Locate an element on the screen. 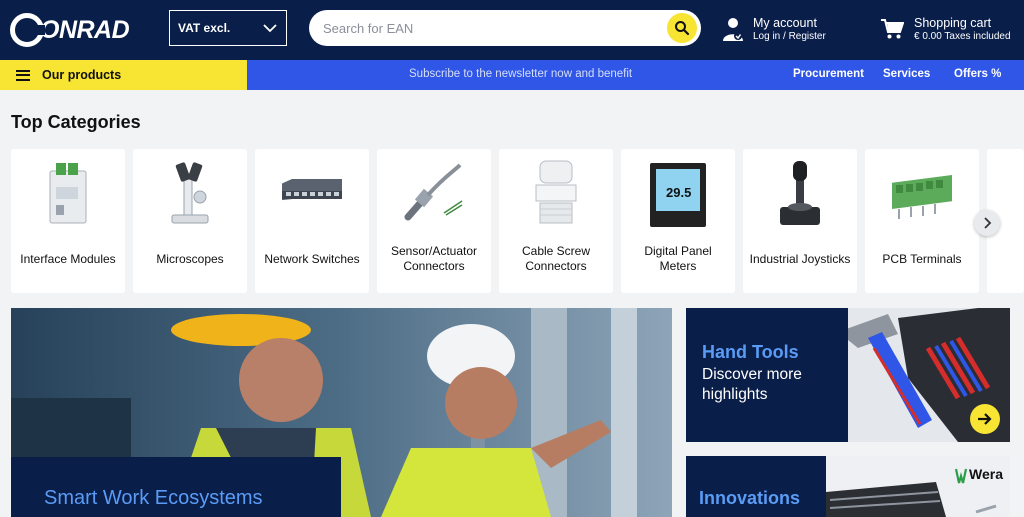  category-card: PCB Terminals is located at coordinates (922, 221).